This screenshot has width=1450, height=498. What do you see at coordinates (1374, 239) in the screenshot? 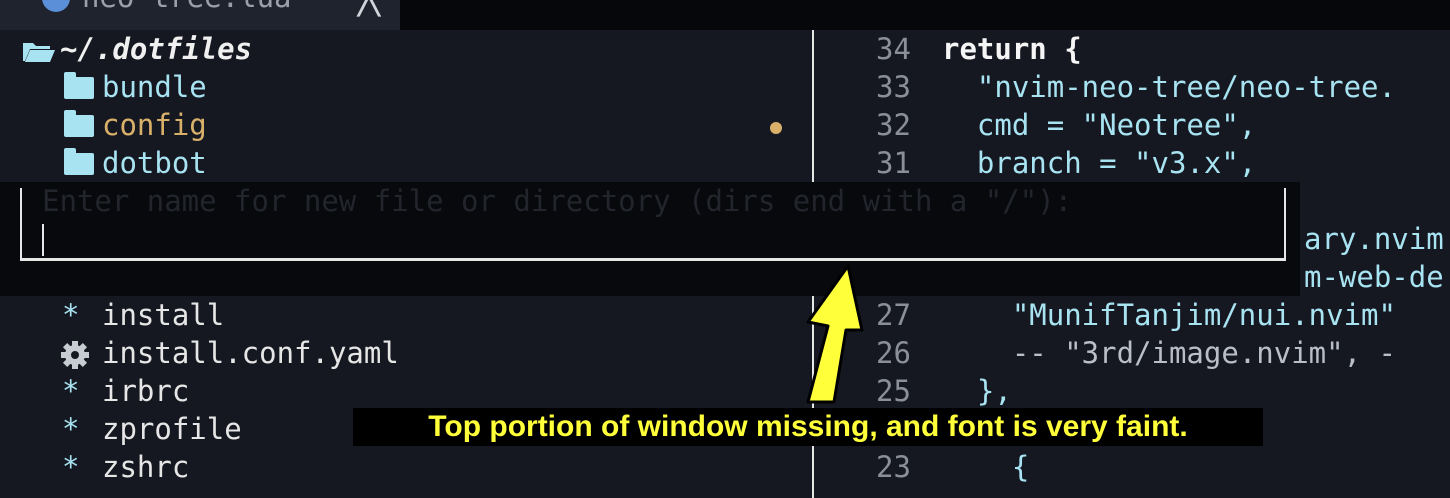
I see `code-line: ary.nvim` at bounding box center [1374, 239].